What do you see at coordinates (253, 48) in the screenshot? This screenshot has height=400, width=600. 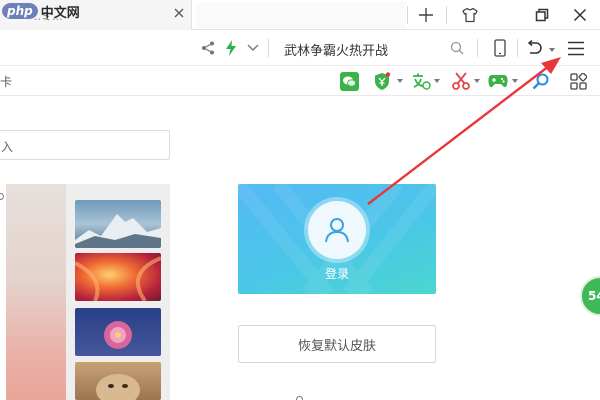 I see `chevron-down-icon` at bounding box center [253, 48].